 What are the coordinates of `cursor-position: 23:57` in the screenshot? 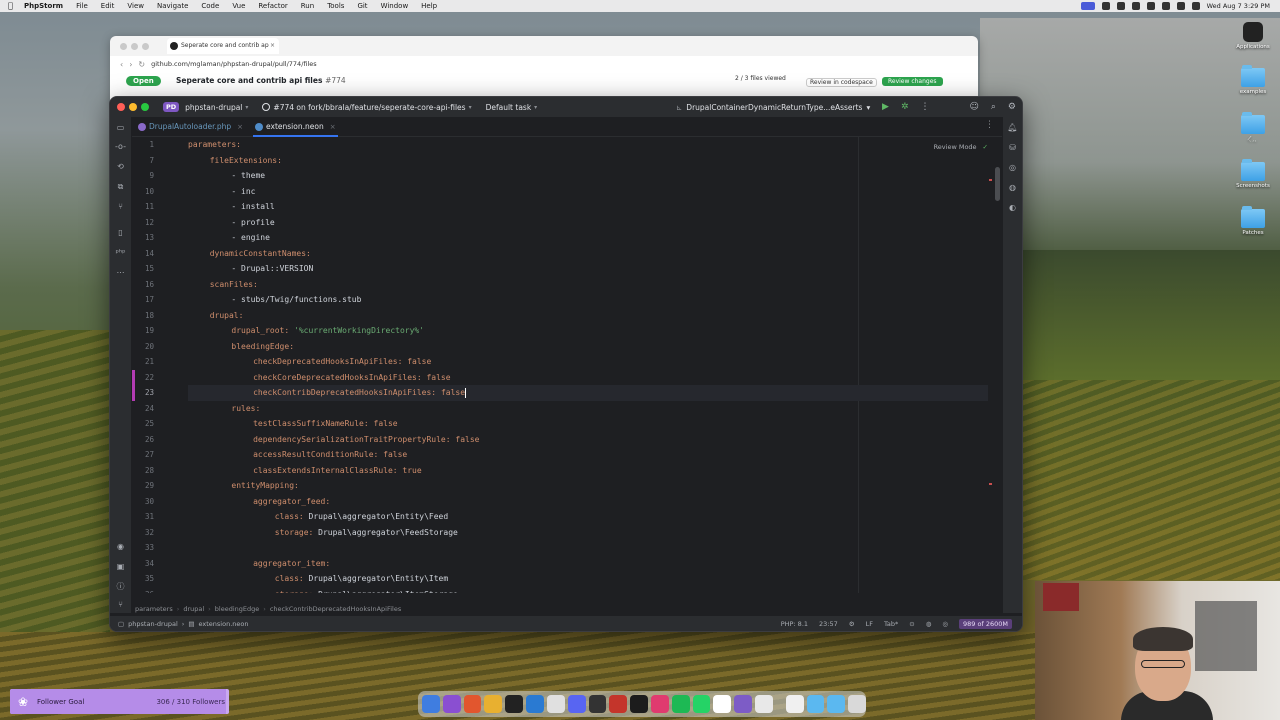 It's located at (828, 624).